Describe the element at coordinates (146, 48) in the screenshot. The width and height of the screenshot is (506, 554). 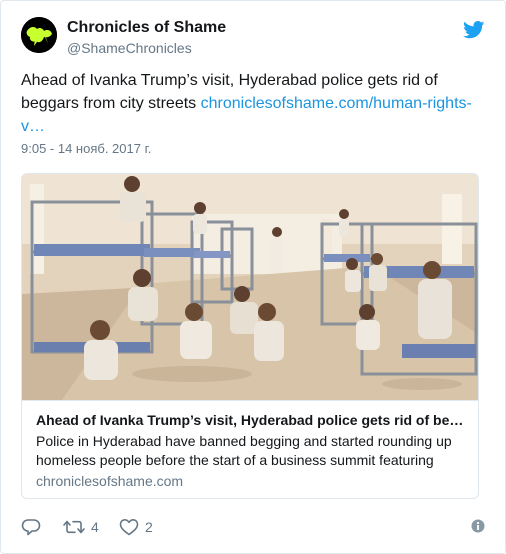
I see `handle: @ShameChronicles` at that location.